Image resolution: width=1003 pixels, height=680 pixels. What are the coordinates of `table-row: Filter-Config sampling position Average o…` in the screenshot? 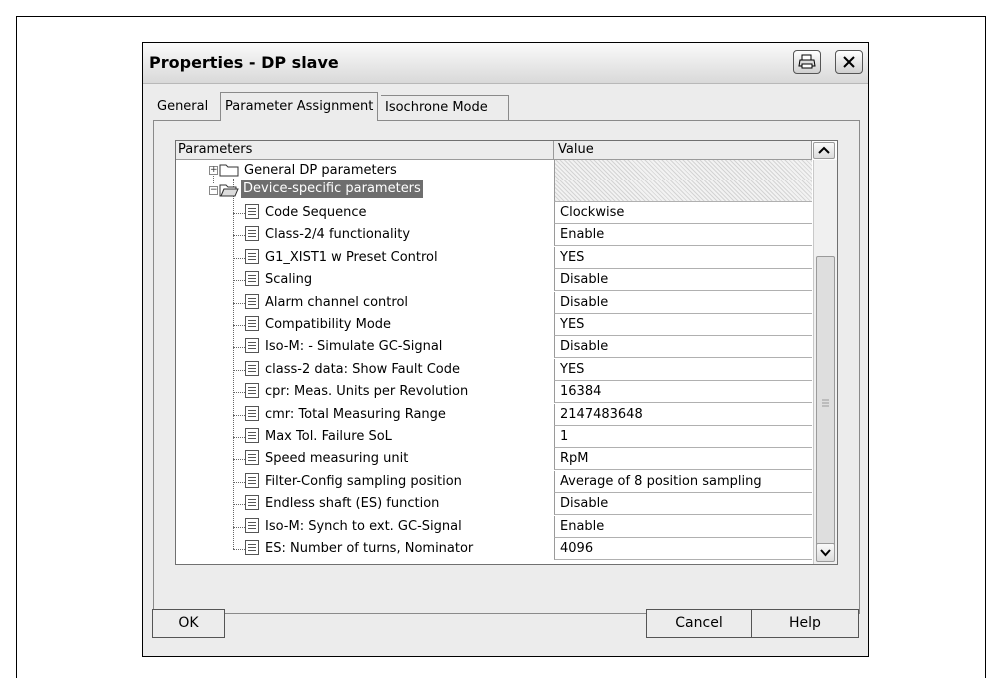 It's located at (494, 481).